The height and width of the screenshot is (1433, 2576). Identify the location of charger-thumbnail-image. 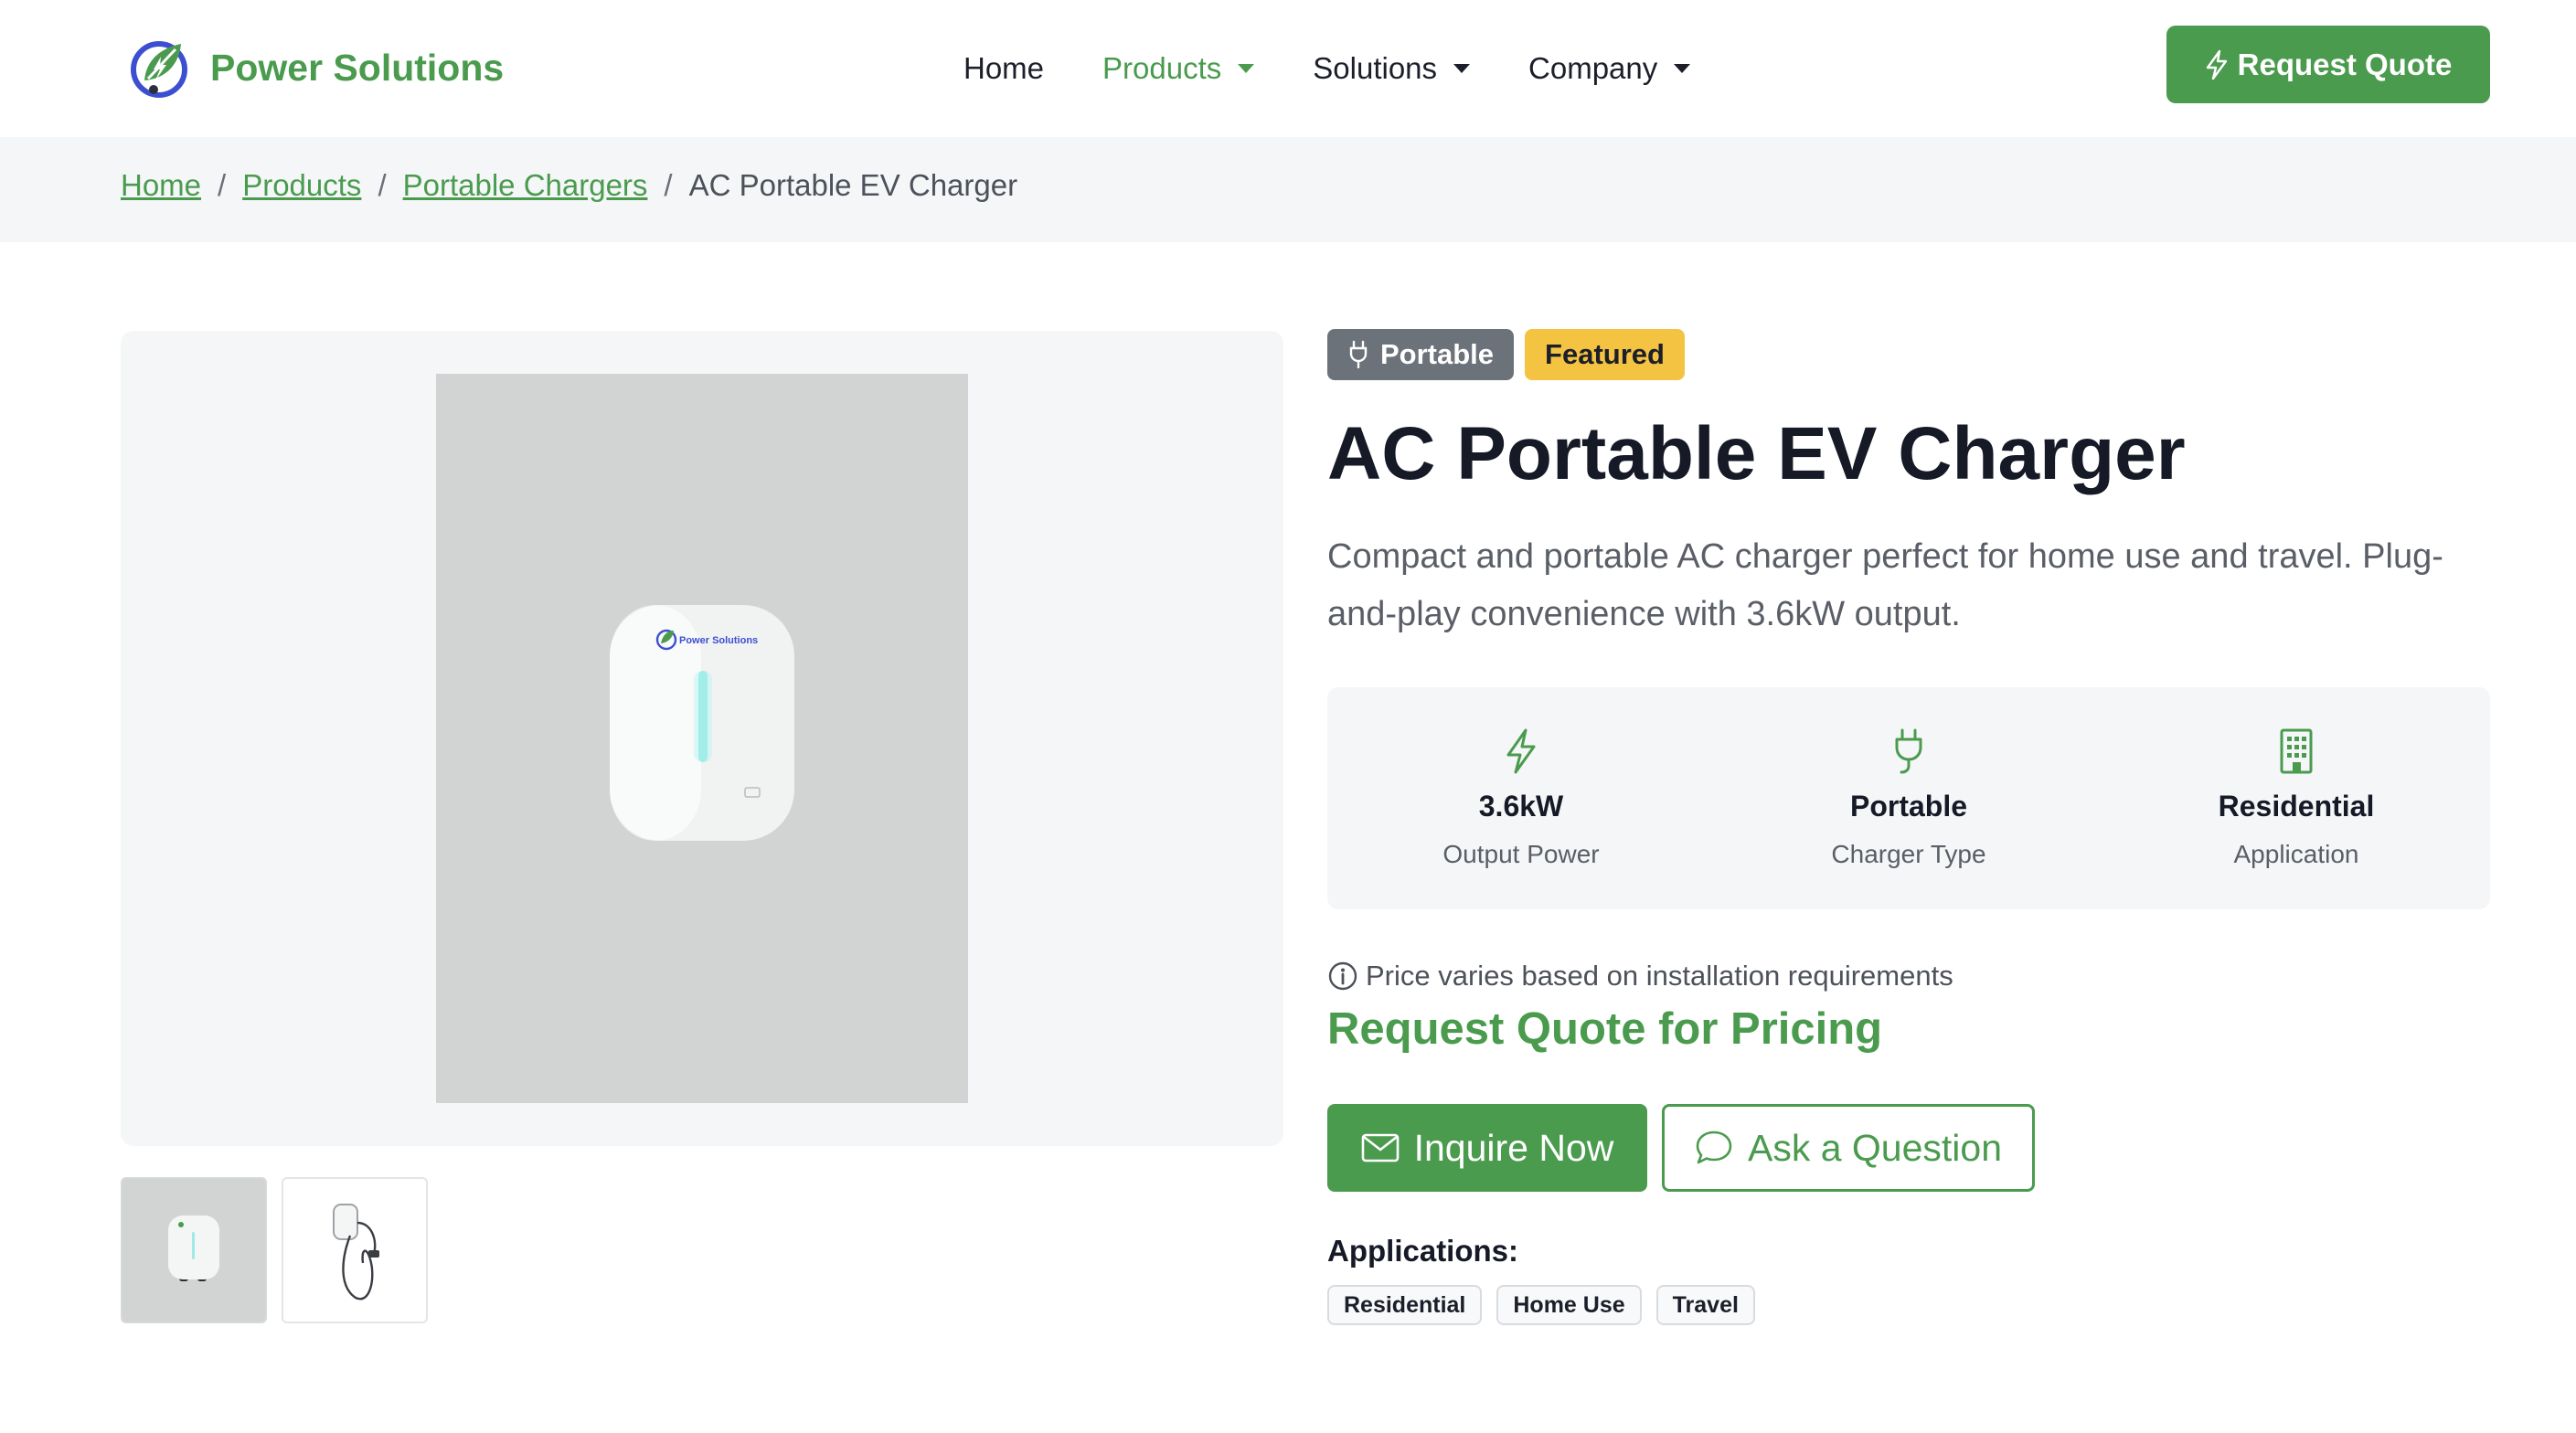
(193, 1248).